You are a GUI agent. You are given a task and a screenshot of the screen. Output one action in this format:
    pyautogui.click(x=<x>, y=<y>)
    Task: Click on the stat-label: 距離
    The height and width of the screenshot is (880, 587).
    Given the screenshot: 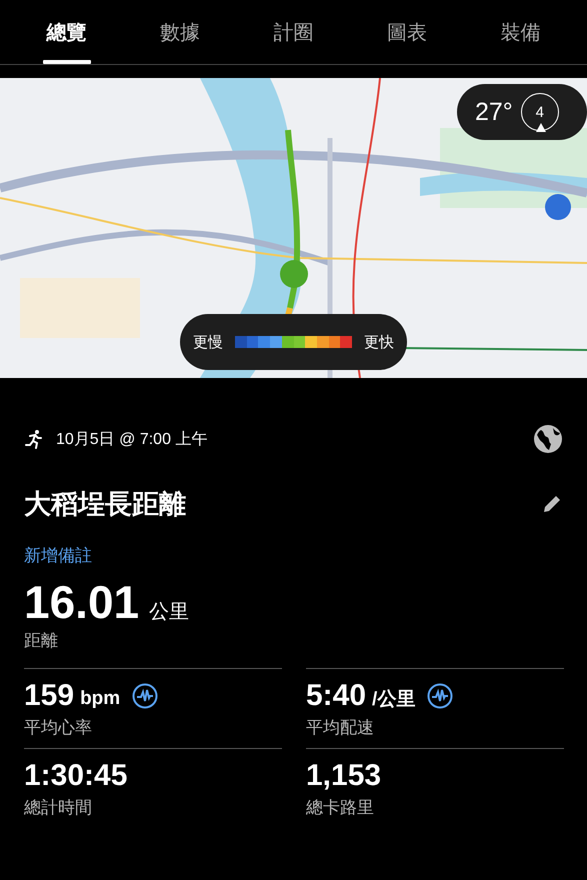 What is the action you would take?
    pyautogui.click(x=41, y=641)
    